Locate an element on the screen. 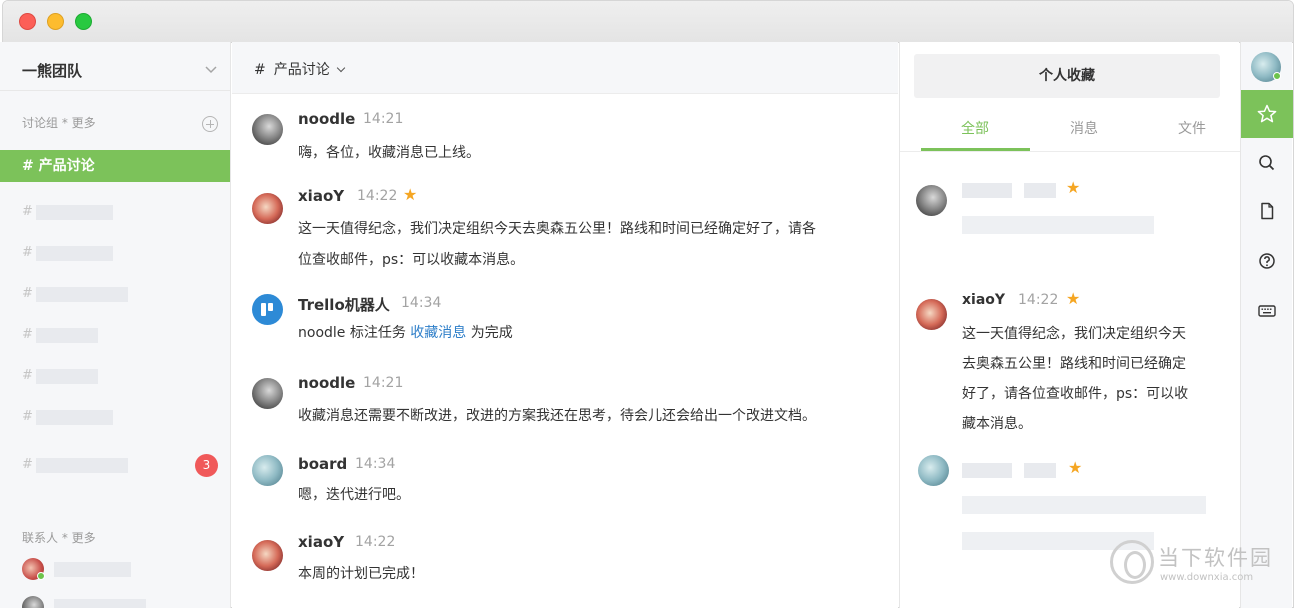 This screenshot has height=608, width=1296. file-icon is located at coordinates (1267, 211).